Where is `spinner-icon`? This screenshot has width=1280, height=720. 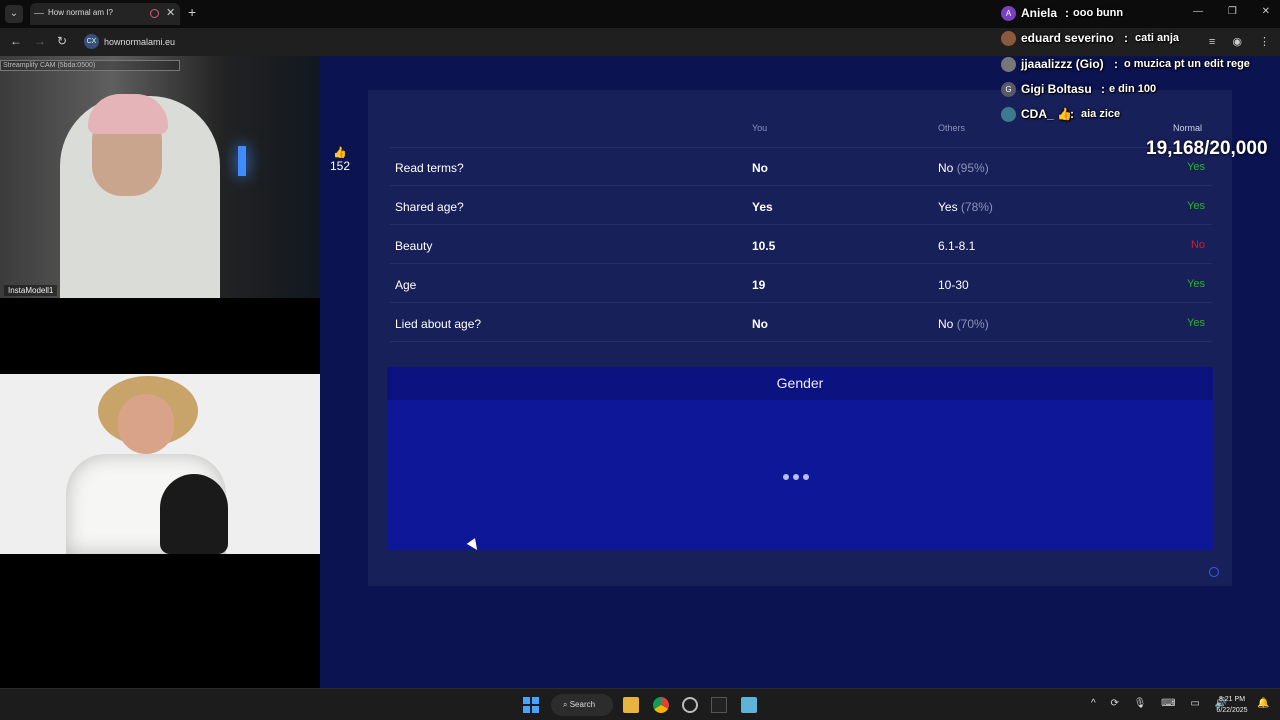
spinner-icon is located at coordinates (1214, 572).